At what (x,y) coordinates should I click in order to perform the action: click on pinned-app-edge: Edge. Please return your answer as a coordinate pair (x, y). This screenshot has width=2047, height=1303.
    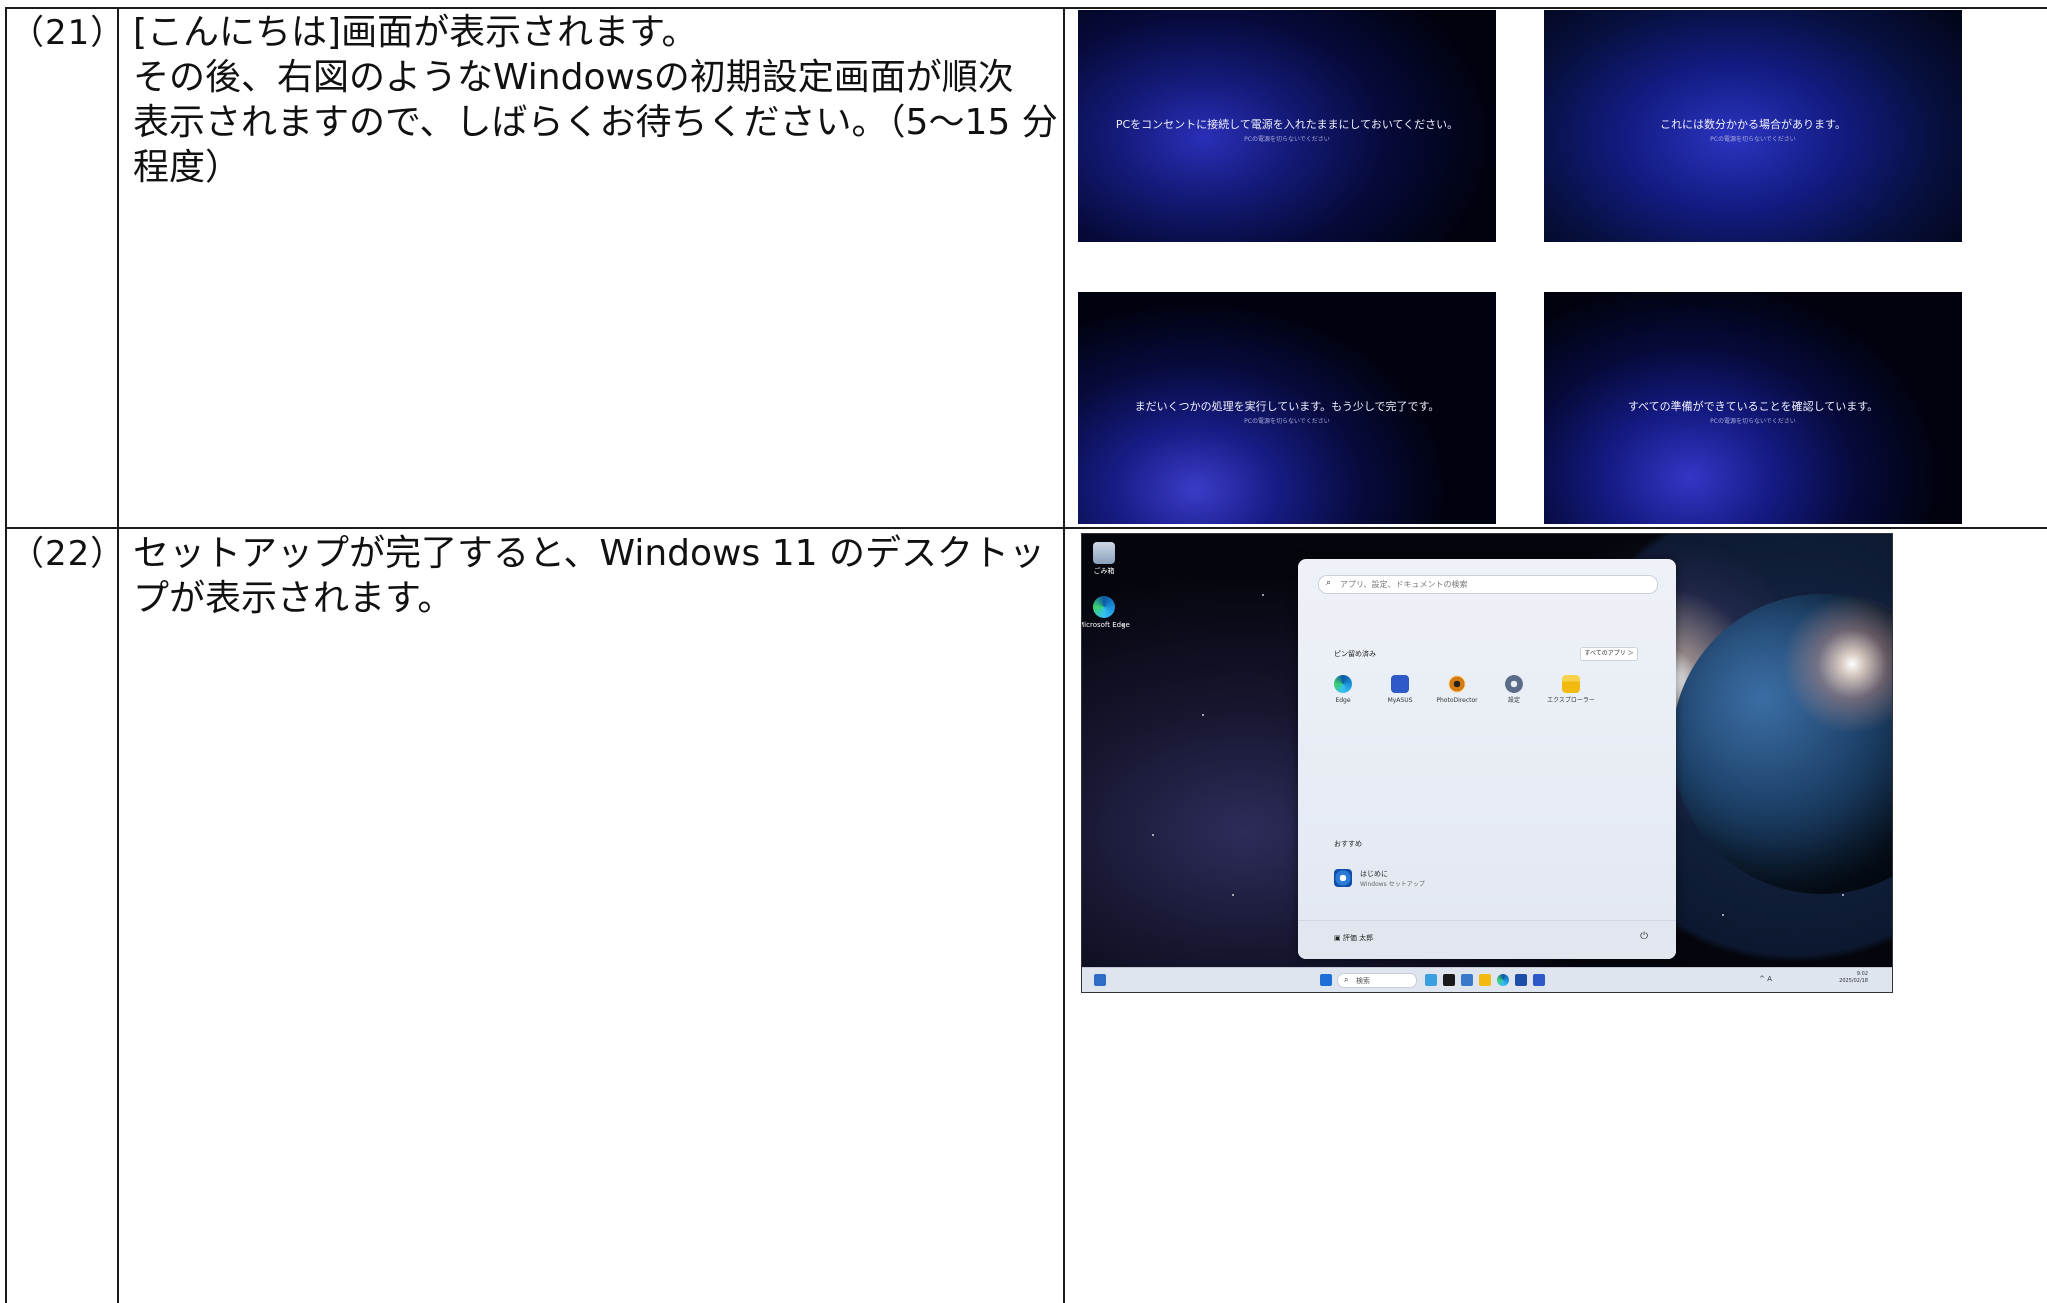
    Looking at the image, I should click on (1343, 690).